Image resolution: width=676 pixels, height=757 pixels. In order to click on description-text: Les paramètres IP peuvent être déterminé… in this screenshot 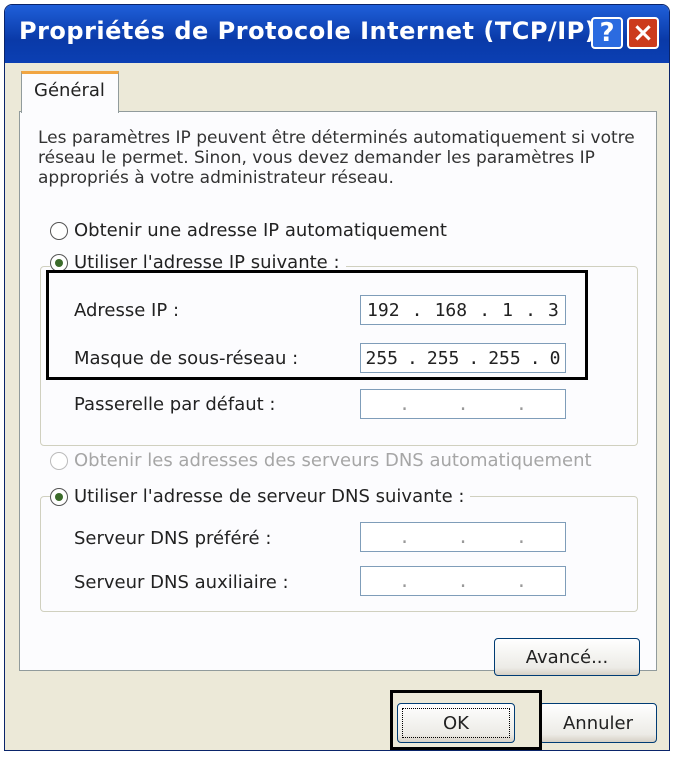, I will do `click(336, 158)`.